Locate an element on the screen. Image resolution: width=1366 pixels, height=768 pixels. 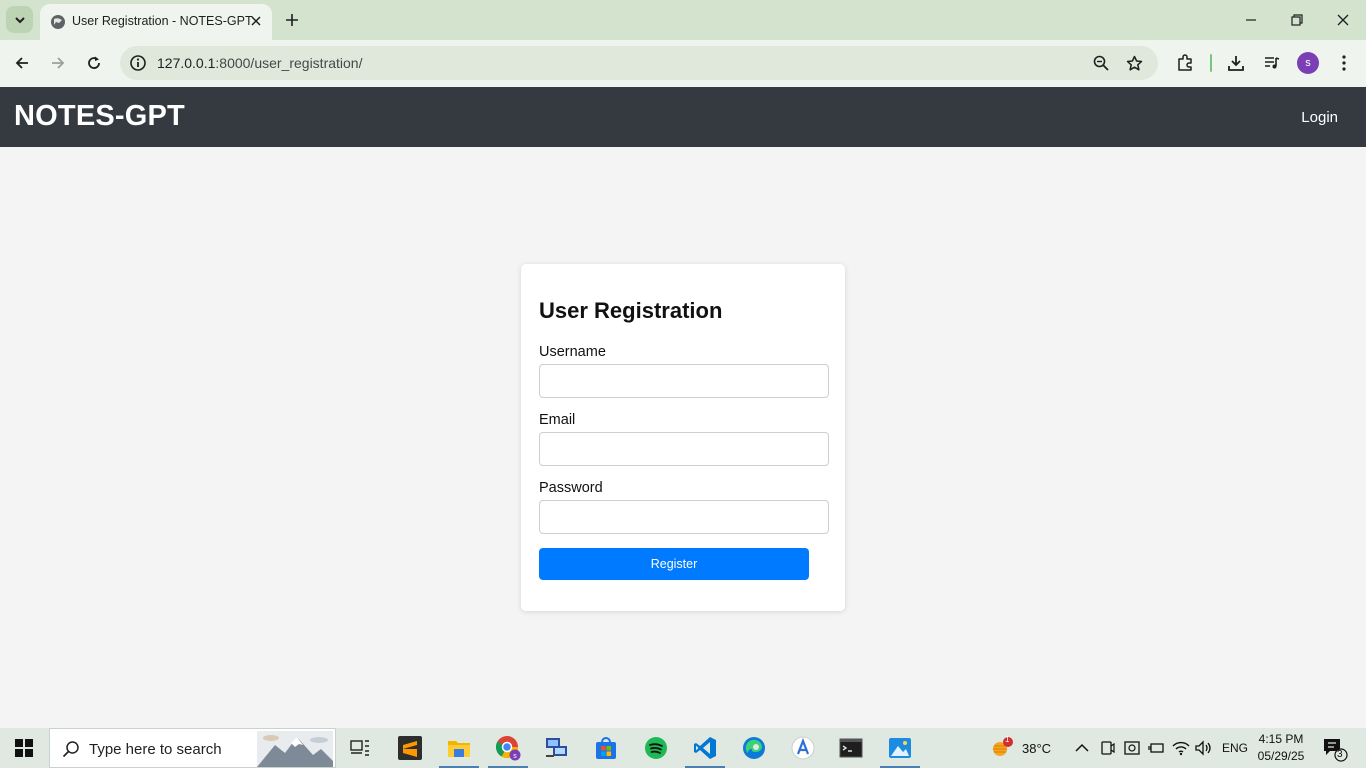
username-label: Username is located at coordinates (572, 352).